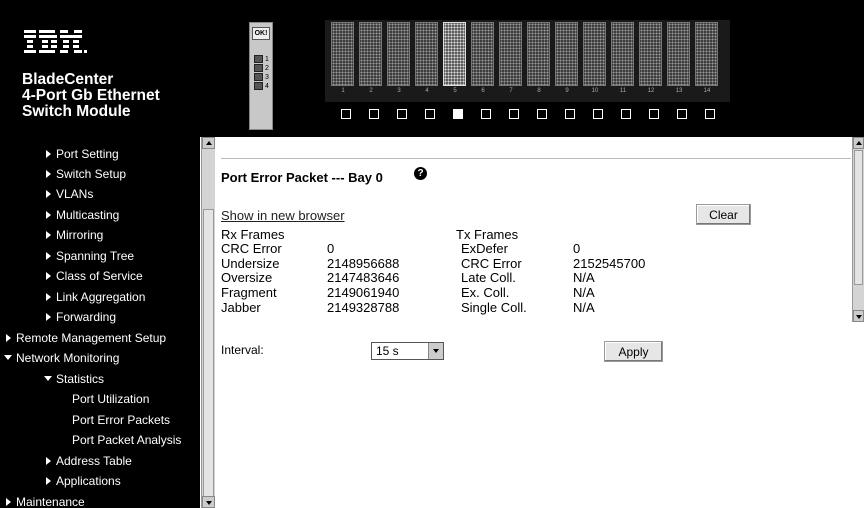  I want to click on sidebar-item-spanning-tree: Spanning Tree, so click(90, 256).